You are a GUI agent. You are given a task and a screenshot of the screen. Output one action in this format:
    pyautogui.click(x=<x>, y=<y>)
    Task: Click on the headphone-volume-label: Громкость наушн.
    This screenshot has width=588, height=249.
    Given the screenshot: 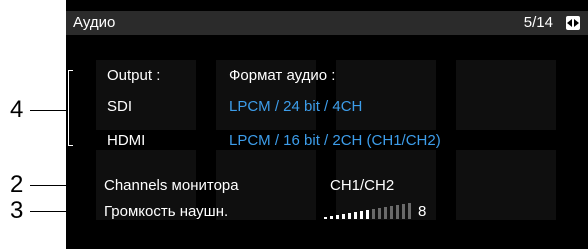 What is the action you would take?
    pyautogui.click(x=166, y=211)
    